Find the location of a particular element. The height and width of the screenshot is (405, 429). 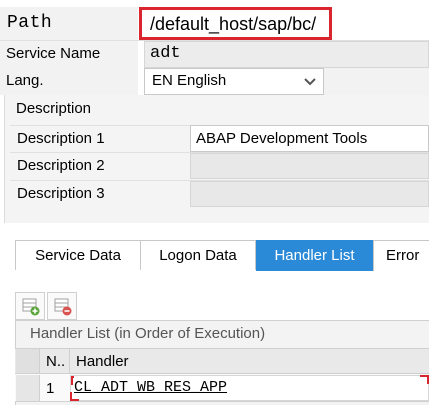

handler-table-caption: Handler List (in Order of Execution) is located at coordinates (148, 333).